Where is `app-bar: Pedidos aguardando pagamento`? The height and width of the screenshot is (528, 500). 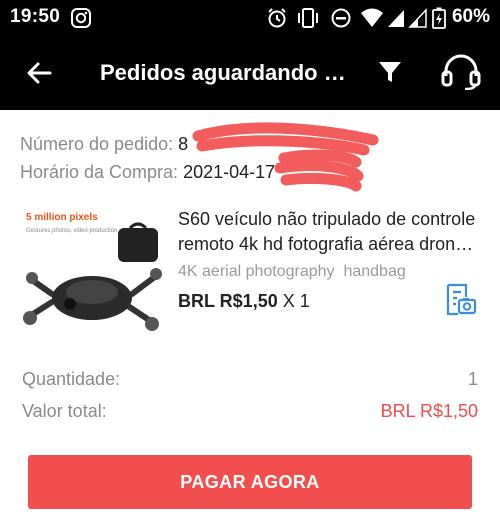 app-bar: Pedidos aguardando pagamento is located at coordinates (250, 73).